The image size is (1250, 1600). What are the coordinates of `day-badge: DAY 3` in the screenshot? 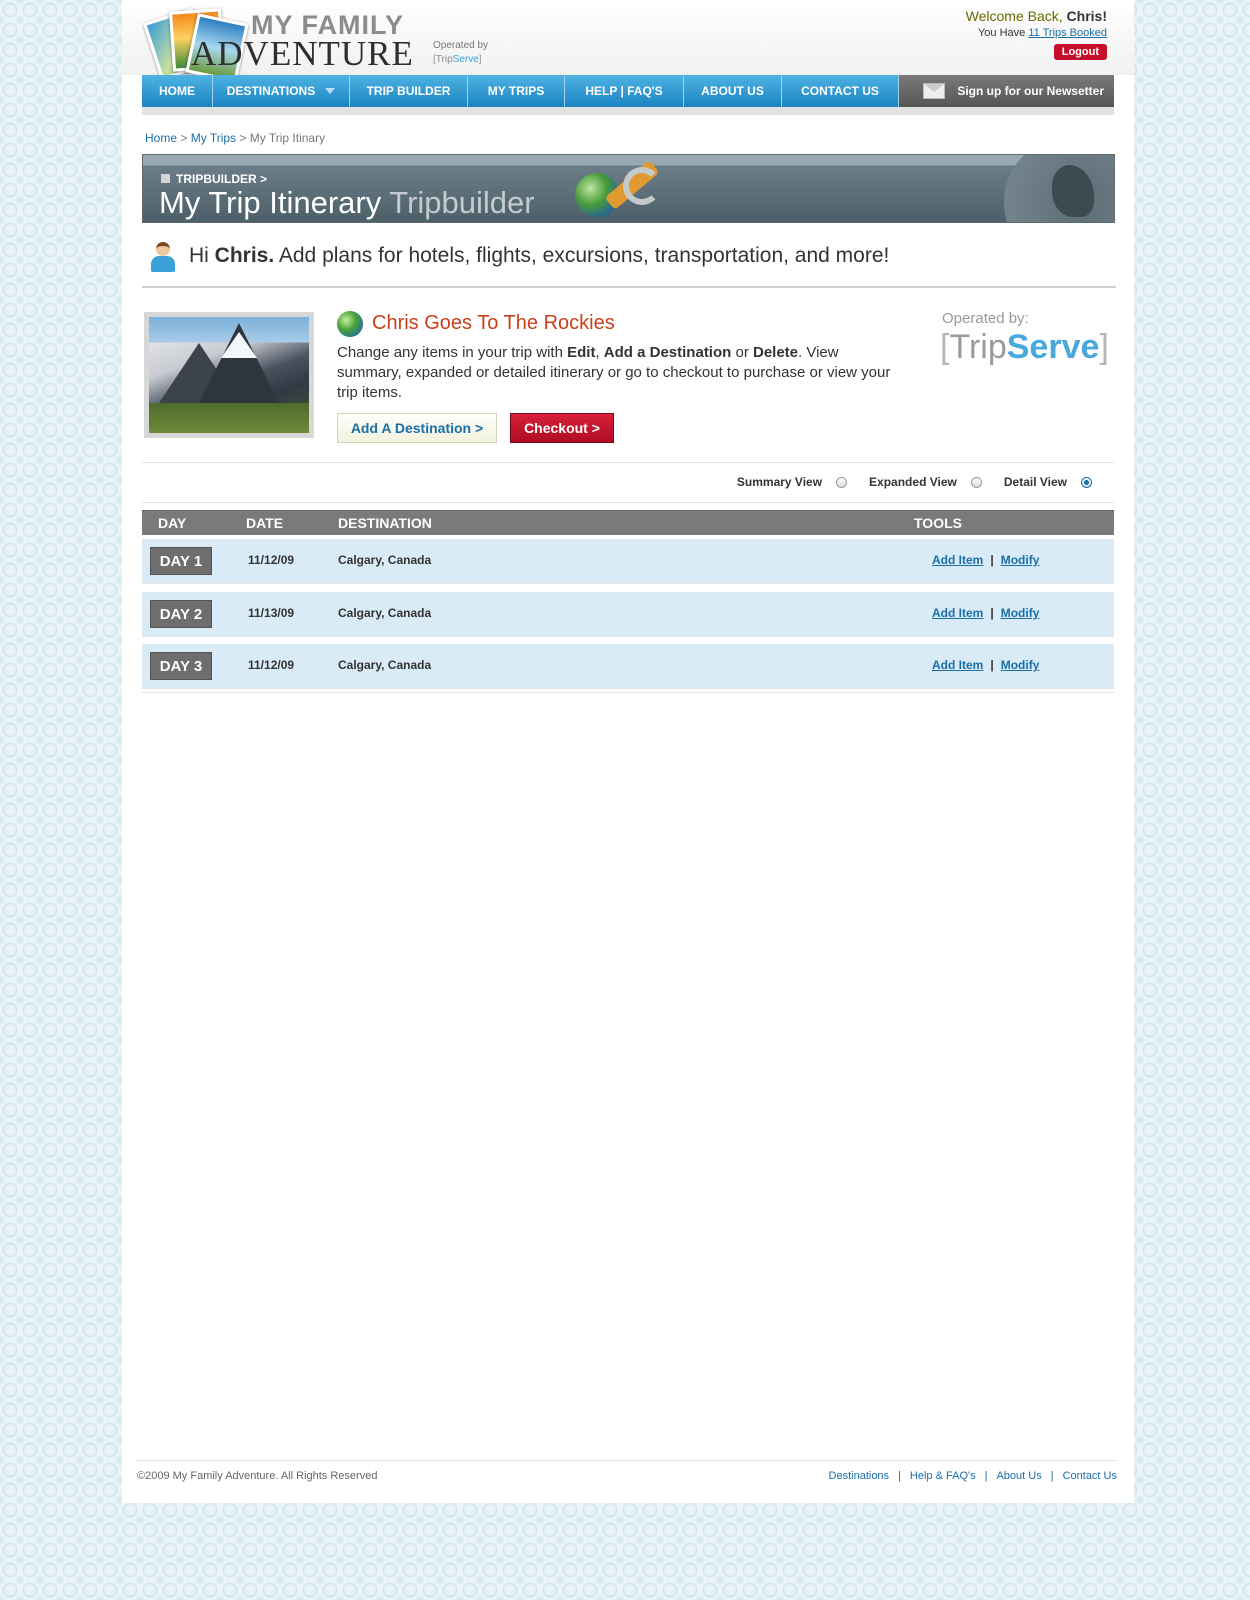 It's located at (181, 666).